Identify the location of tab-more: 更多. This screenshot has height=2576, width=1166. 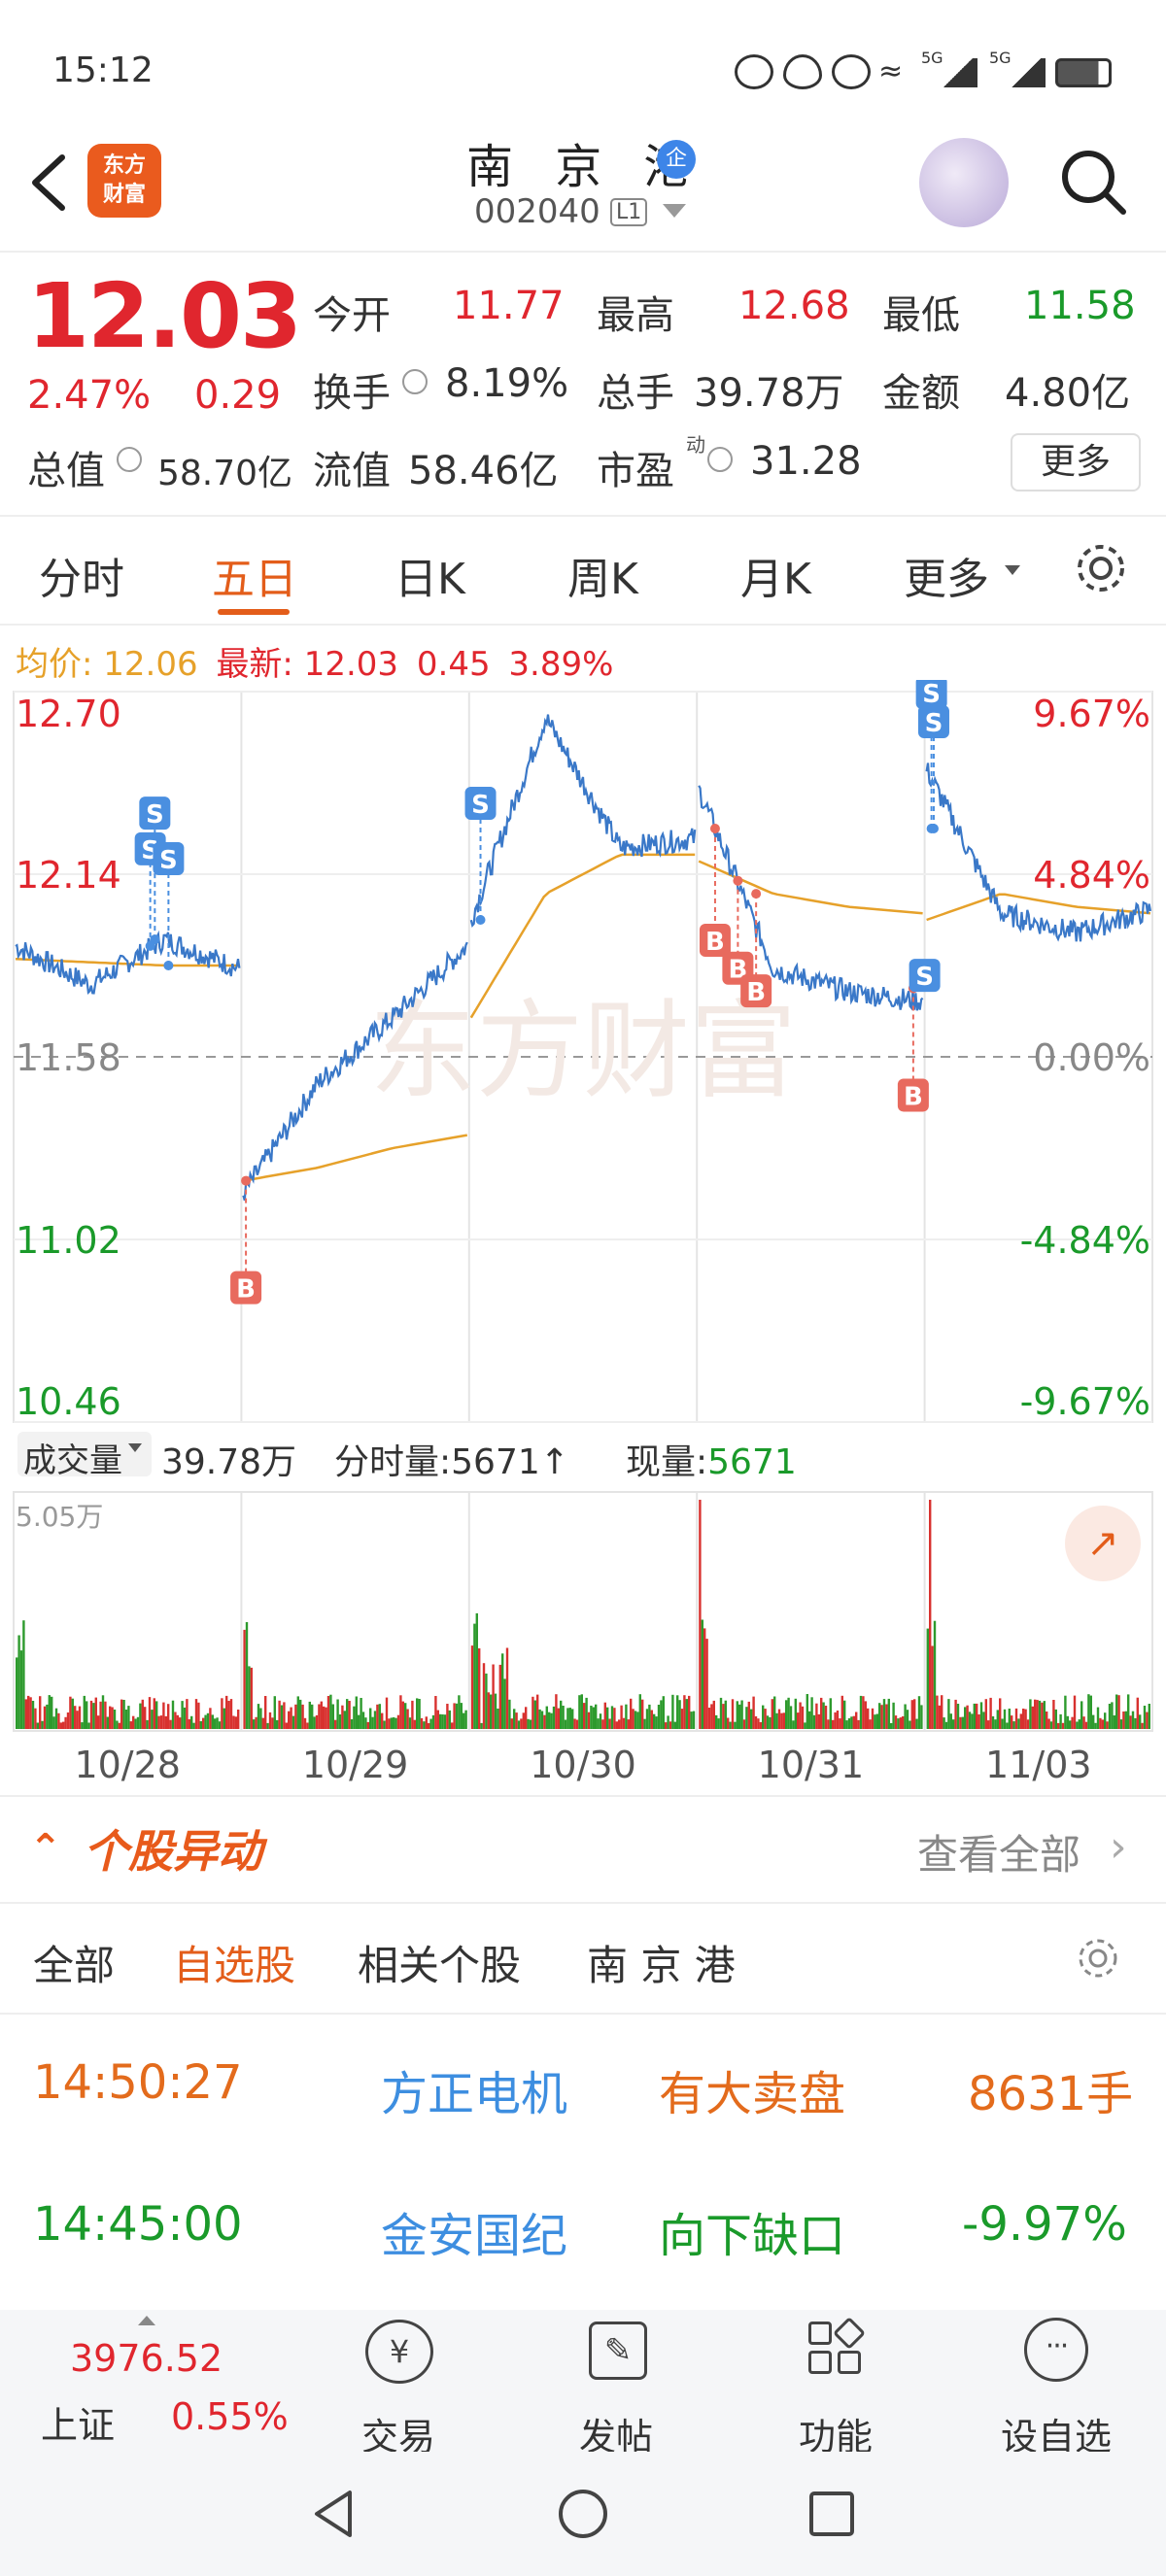
(946, 575).